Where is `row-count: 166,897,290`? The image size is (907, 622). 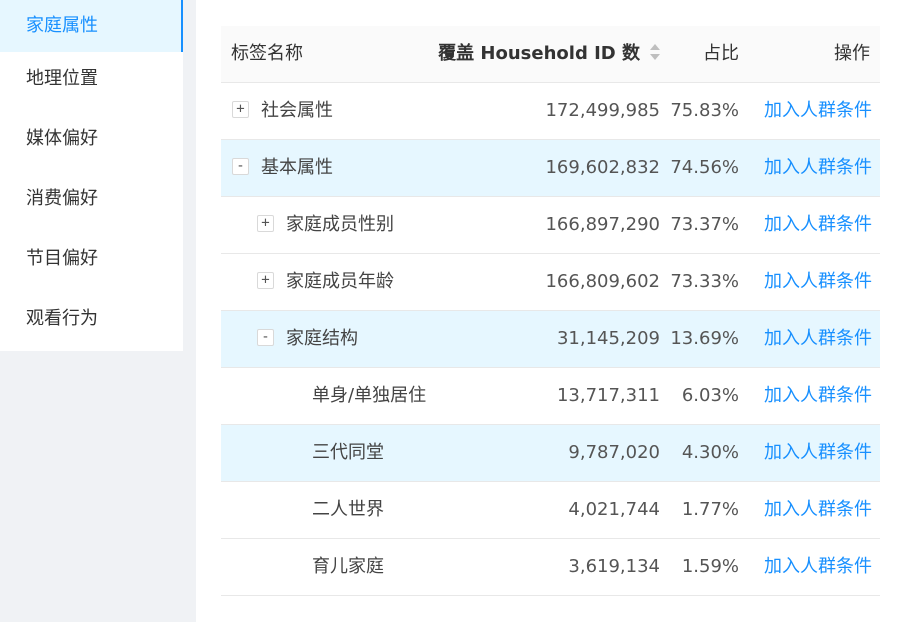 row-count: 166,897,290 is located at coordinates (602, 224).